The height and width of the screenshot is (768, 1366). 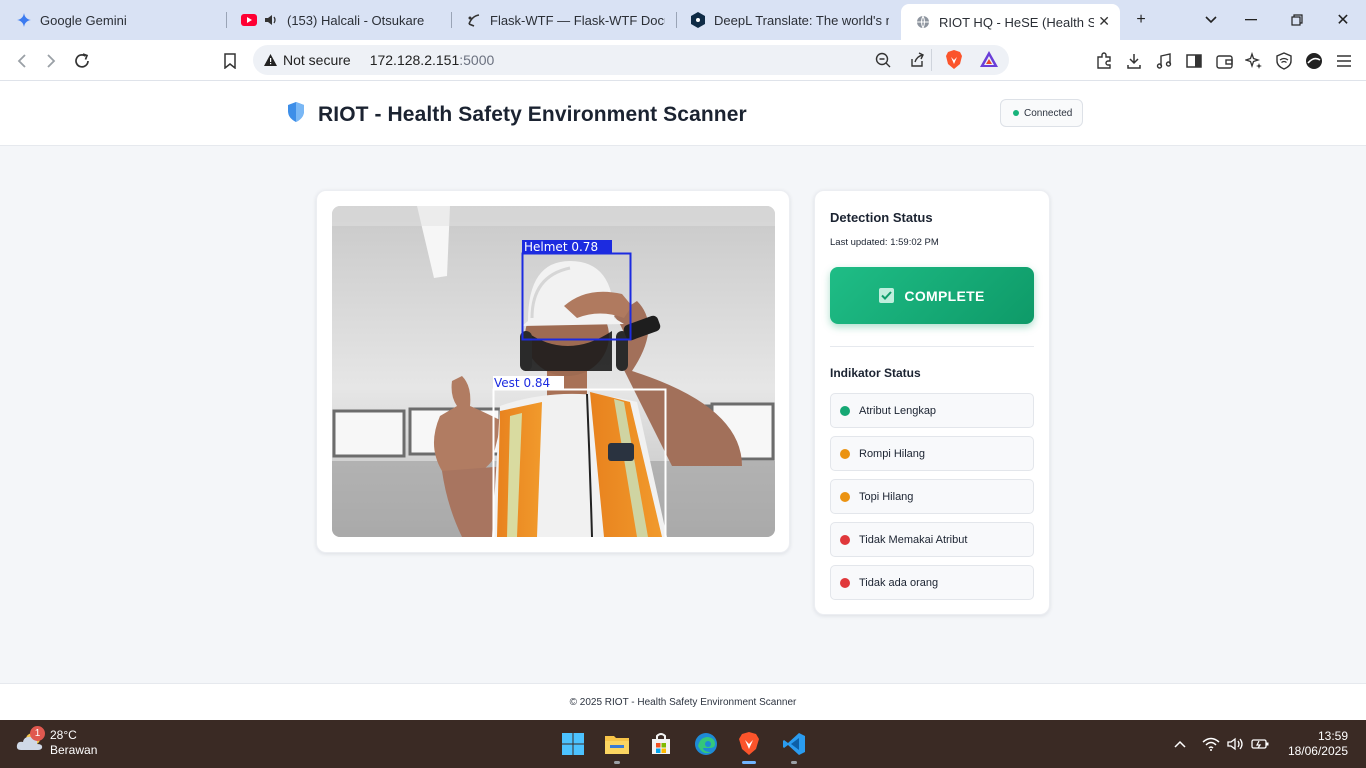 I want to click on chevron-up-icon, so click(x=1180, y=744).